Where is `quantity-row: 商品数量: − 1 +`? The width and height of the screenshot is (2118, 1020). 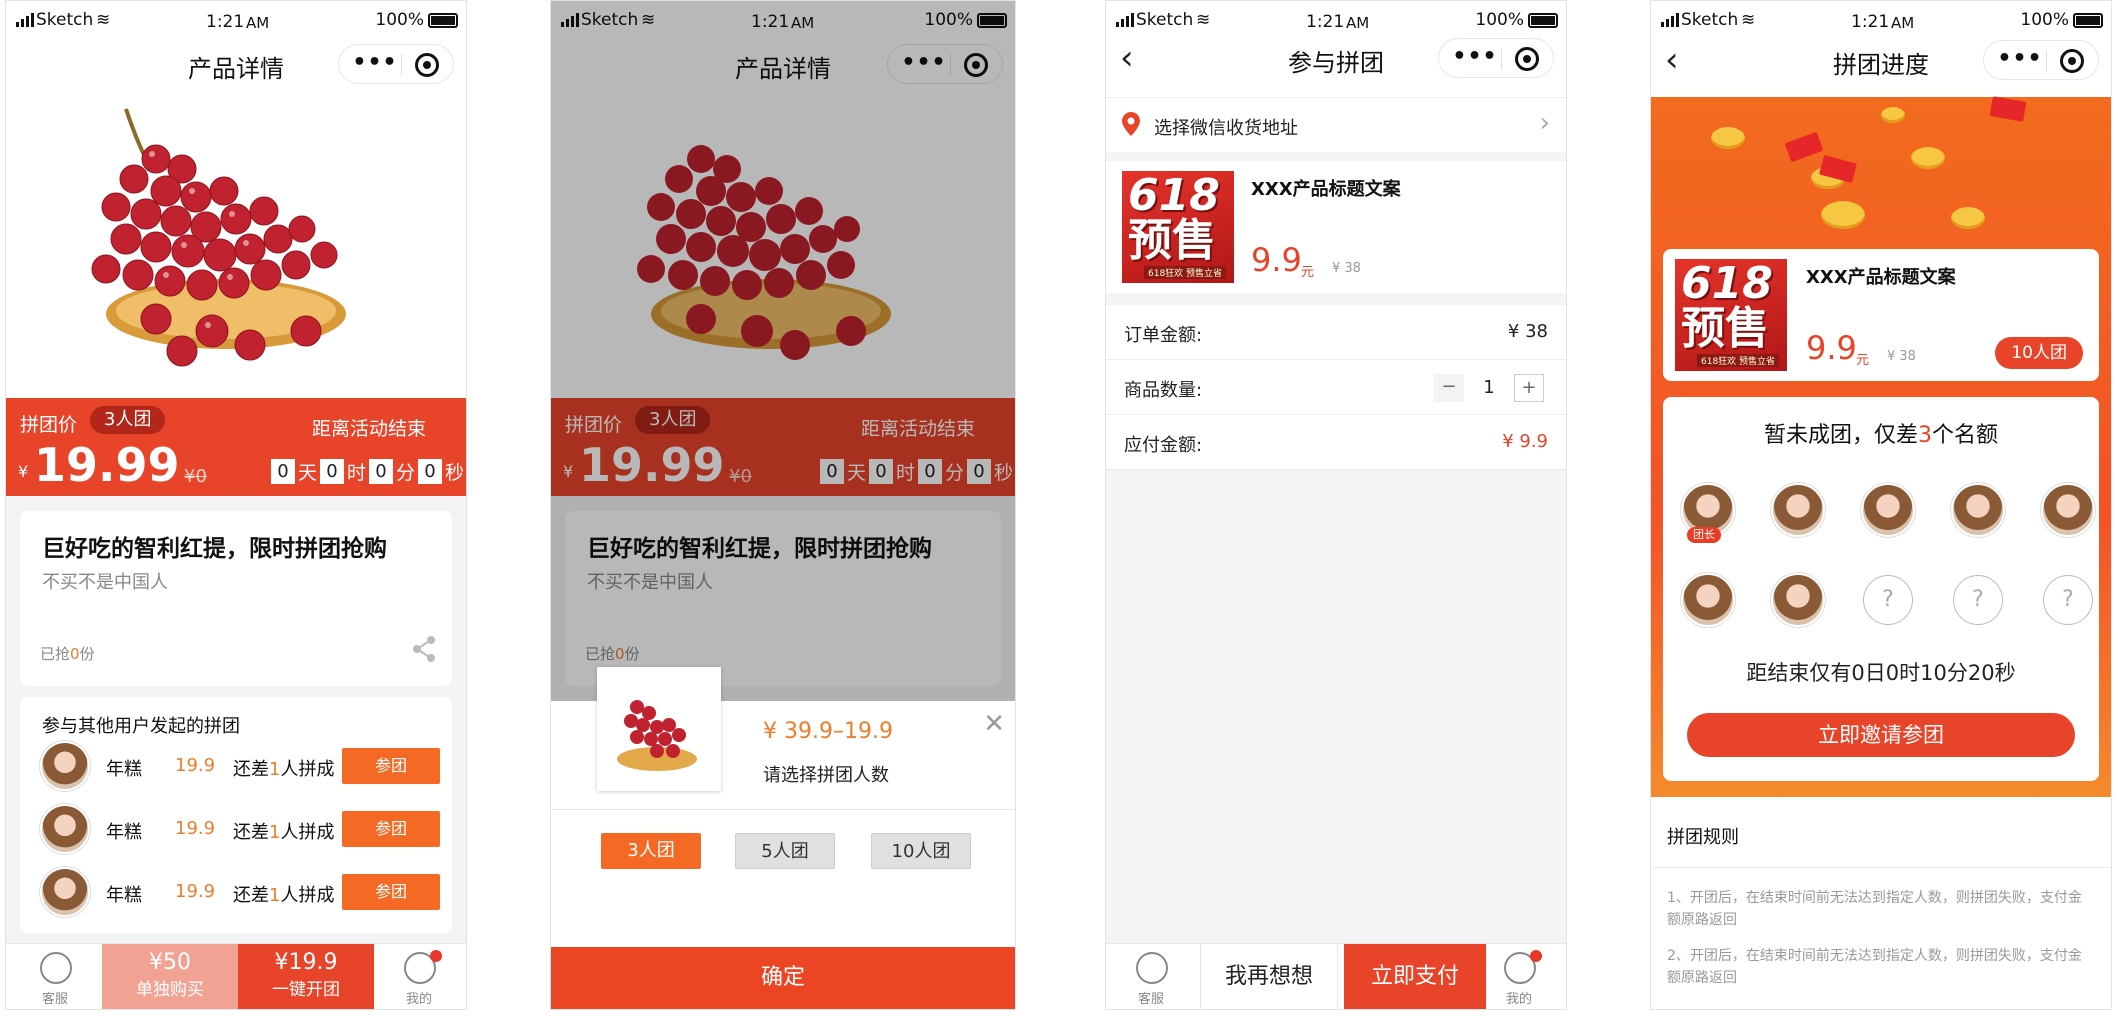
quantity-row: 商品数量: − 1 + is located at coordinates (1336, 387).